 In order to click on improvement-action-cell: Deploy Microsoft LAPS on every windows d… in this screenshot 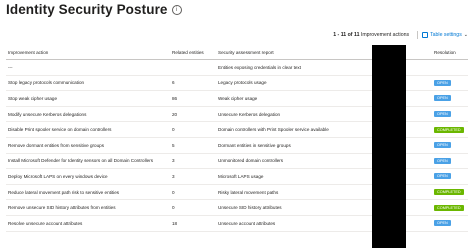, I will do `click(88, 176)`.